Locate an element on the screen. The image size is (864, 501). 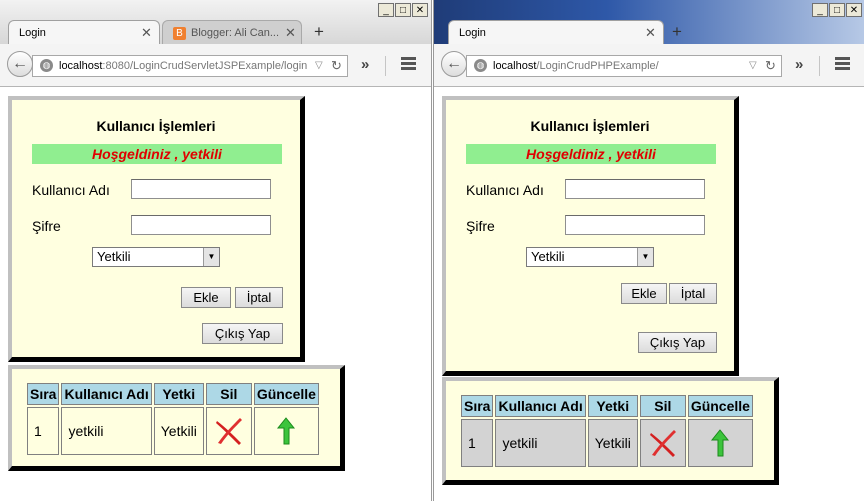
url-path: :8080/LoginCrudServletJSPExample/login is located at coordinates (205, 66).